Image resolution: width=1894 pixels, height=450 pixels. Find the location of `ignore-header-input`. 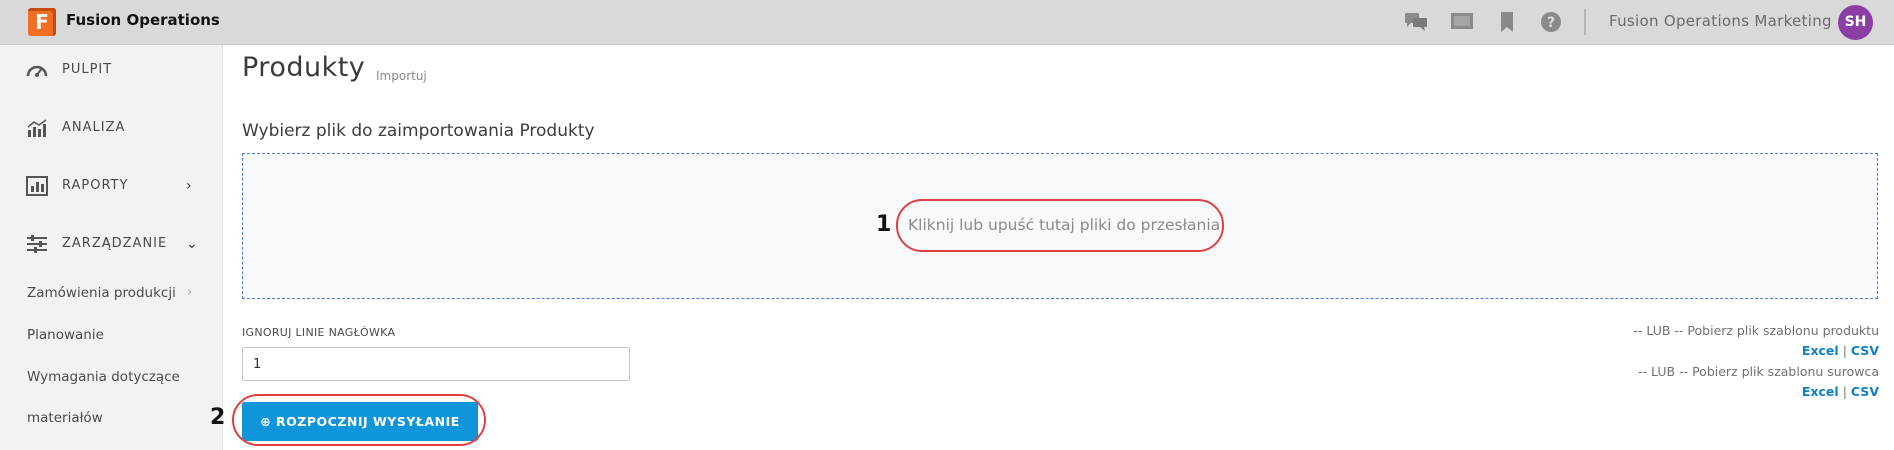

ignore-header-input is located at coordinates (436, 364).